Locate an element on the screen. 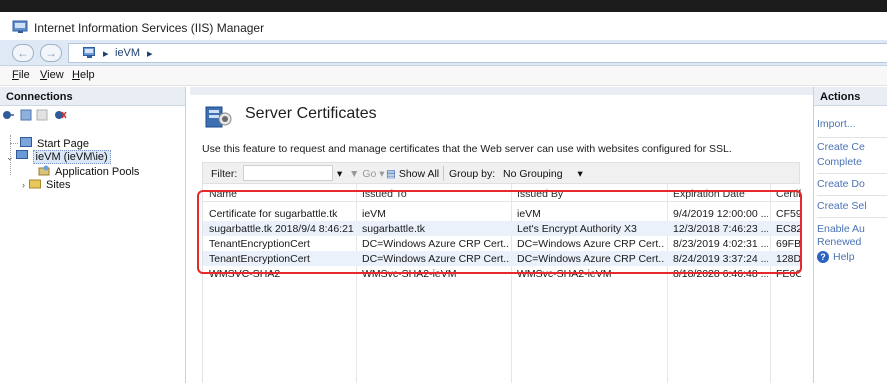 The image size is (887, 383). save-icon is located at coordinates (26, 115).